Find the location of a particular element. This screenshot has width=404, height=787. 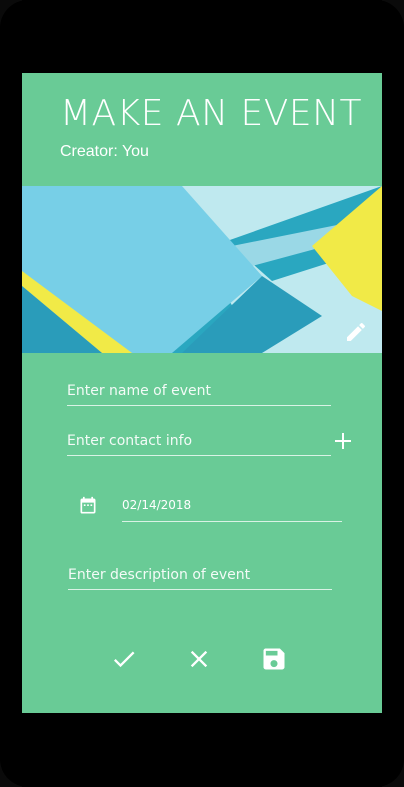

event-name-input is located at coordinates (199, 394).